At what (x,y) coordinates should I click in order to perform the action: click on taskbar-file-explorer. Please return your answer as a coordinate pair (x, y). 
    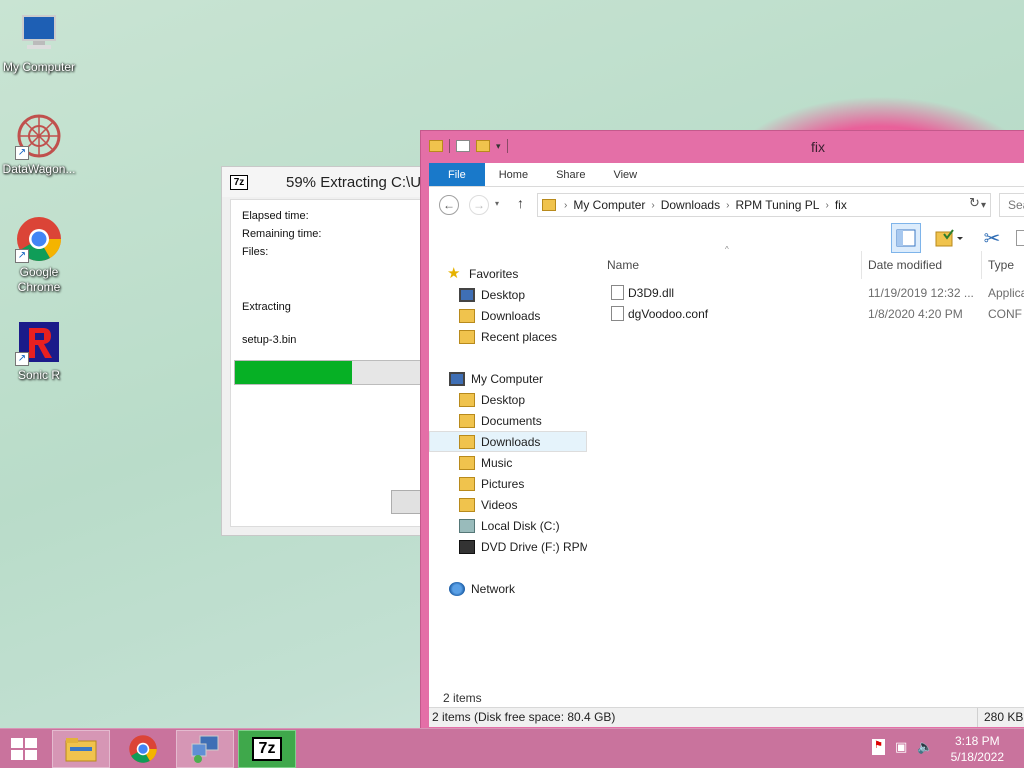
    Looking at the image, I should click on (81, 749).